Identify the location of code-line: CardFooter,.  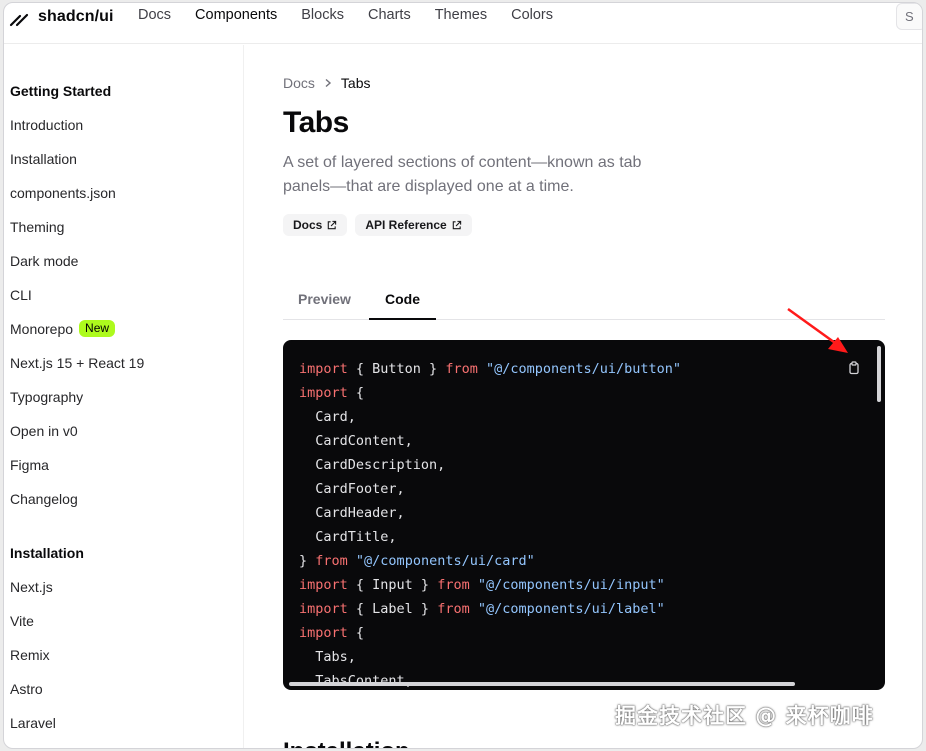
(490, 489).